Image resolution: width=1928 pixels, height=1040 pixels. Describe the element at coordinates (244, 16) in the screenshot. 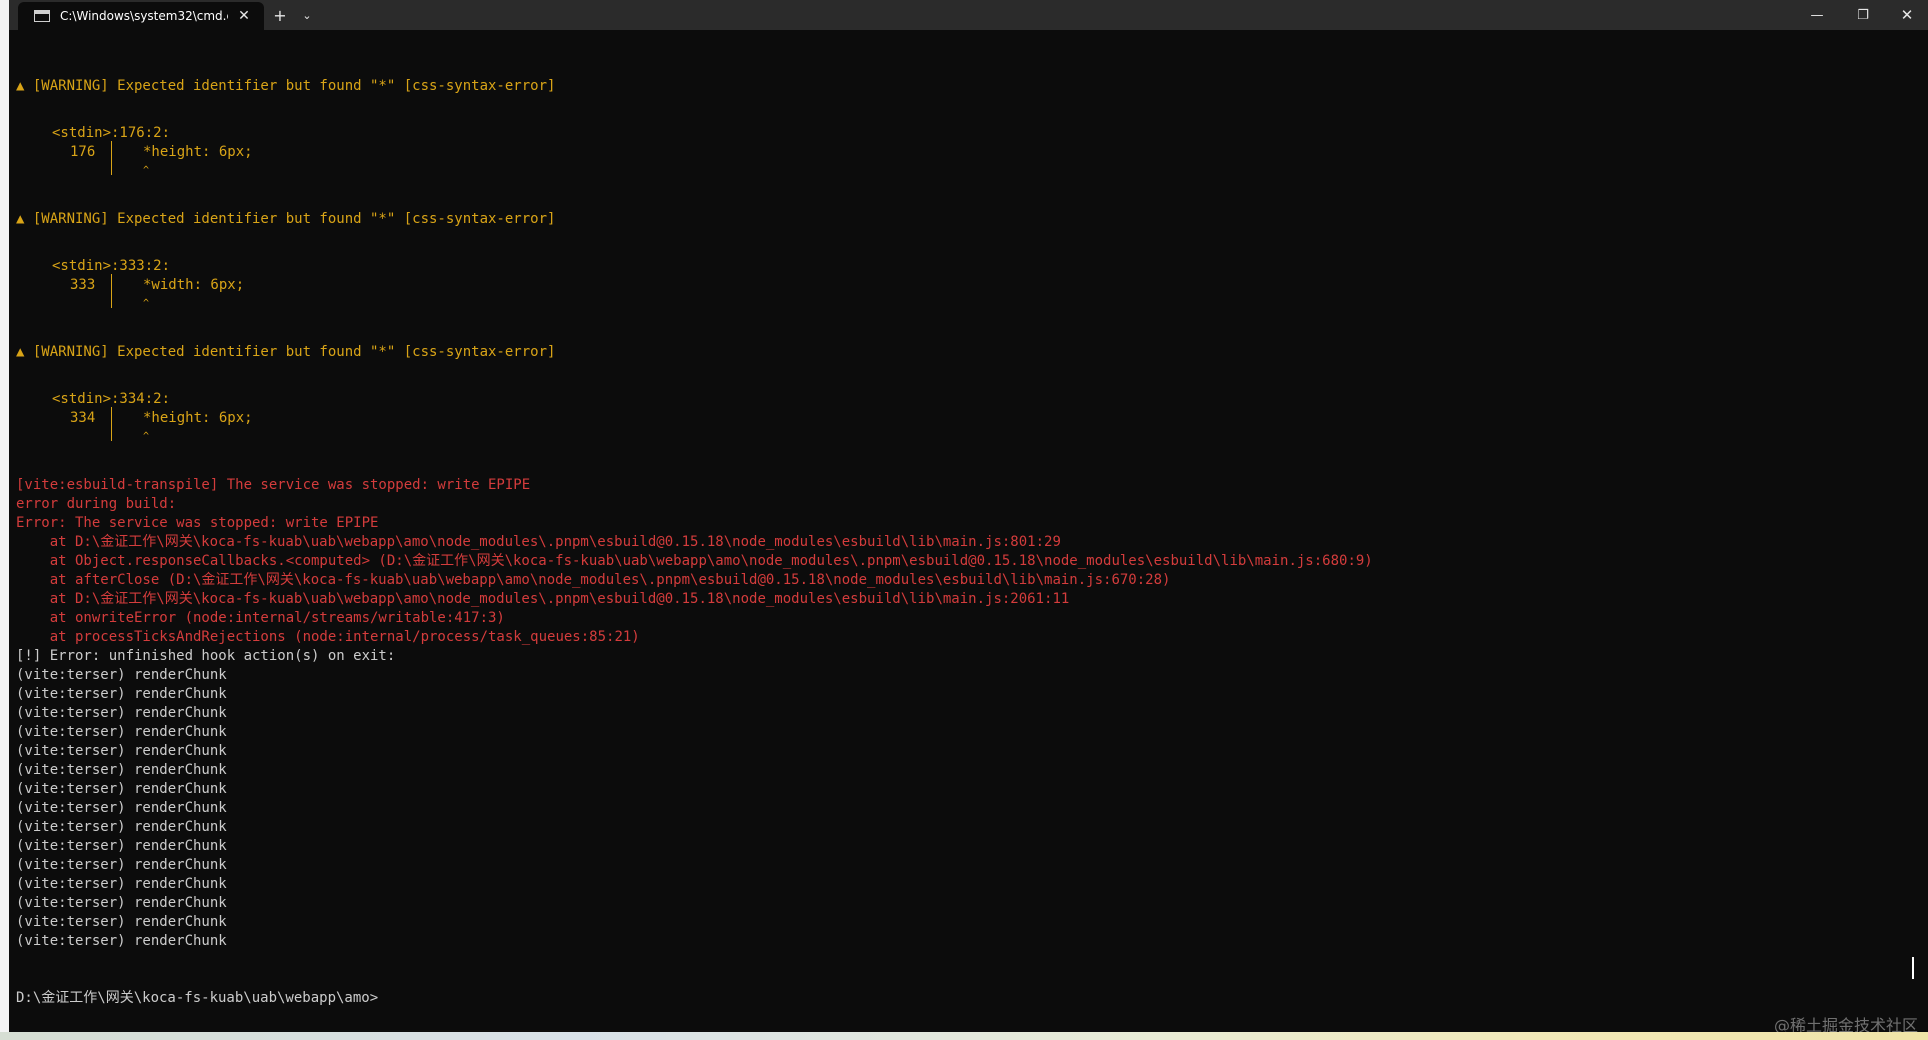

I see `close-tab-icon: ✕` at that location.